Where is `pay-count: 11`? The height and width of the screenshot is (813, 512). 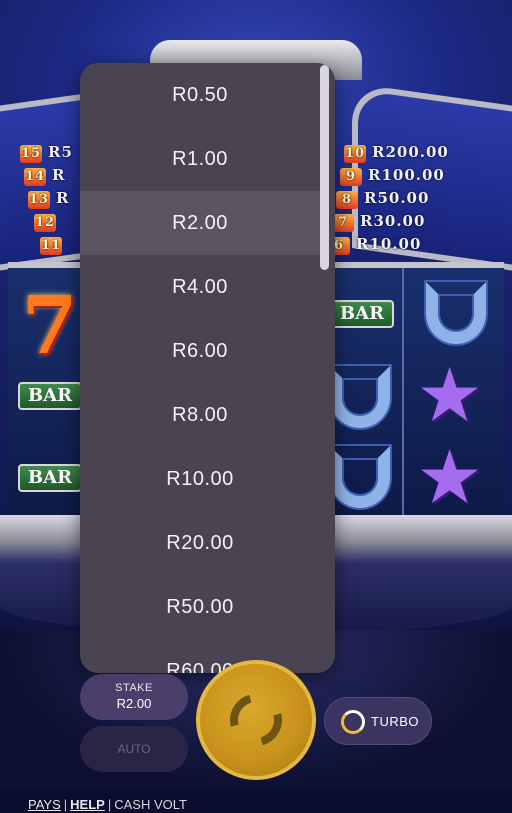
pay-count: 11 is located at coordinates (51, 246).